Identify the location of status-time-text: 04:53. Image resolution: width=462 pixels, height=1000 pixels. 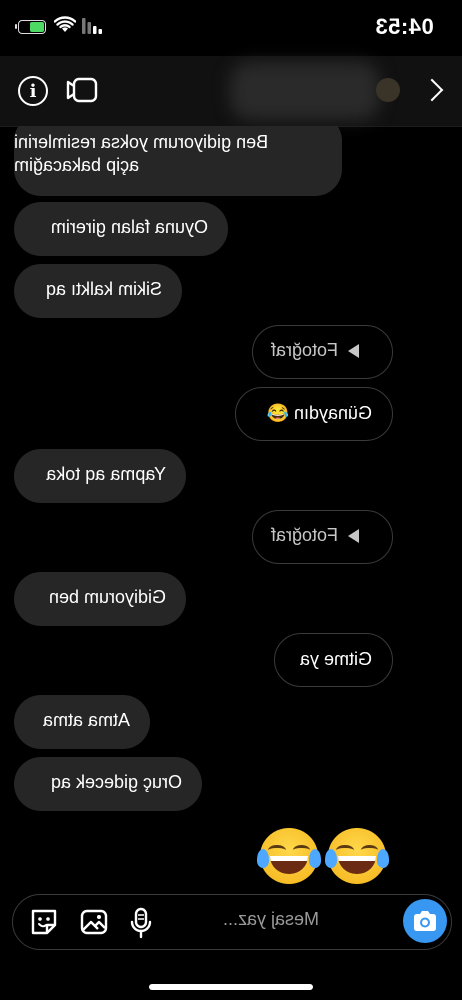
(404, 26).